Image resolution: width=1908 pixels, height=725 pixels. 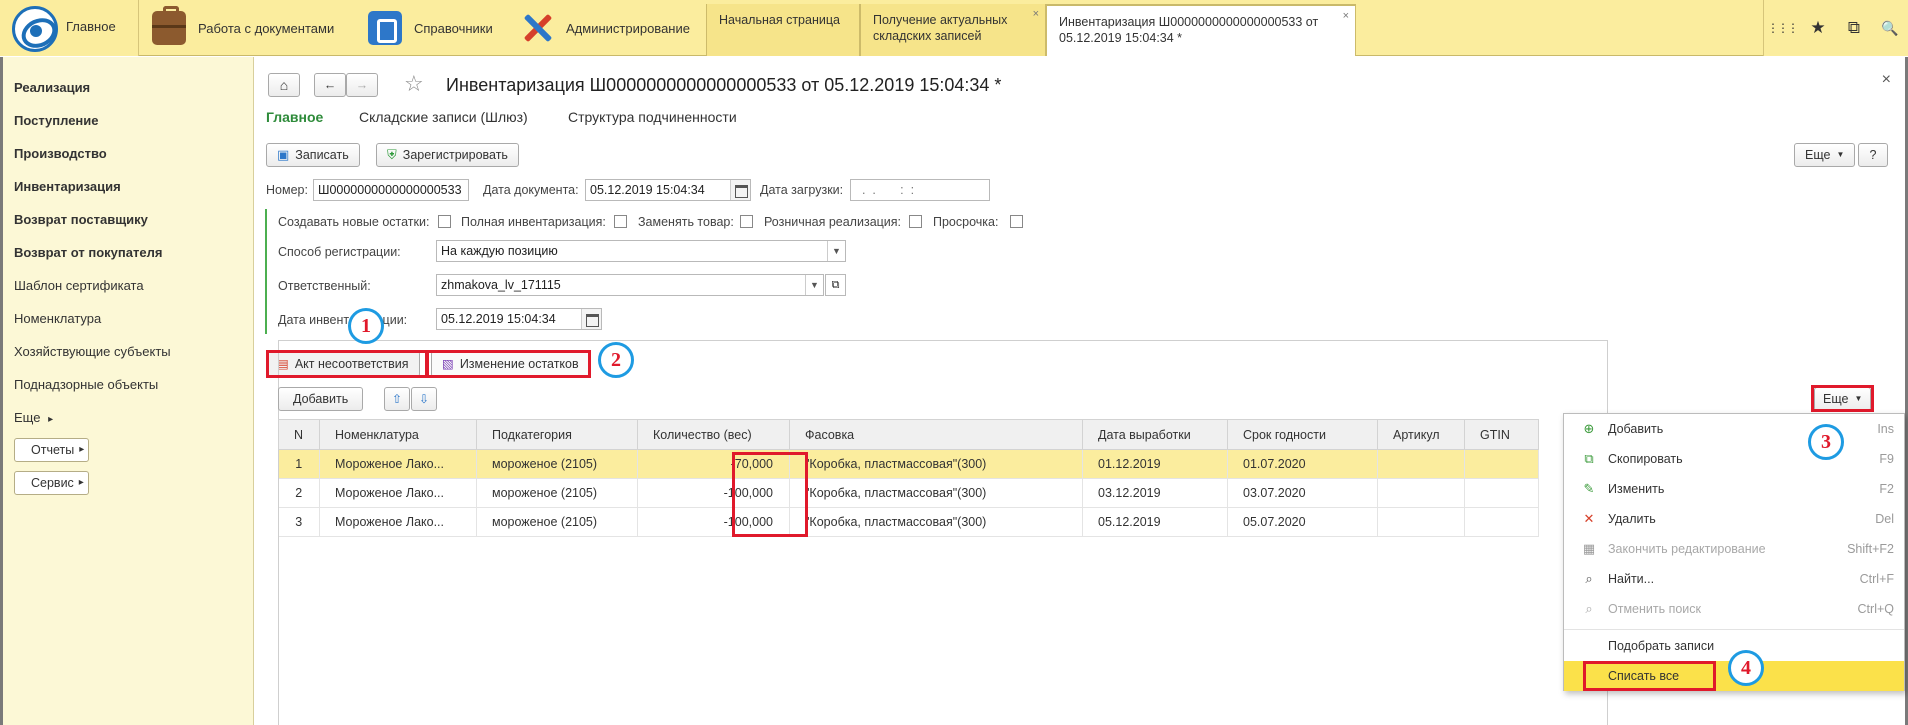 I want to click on move-down-icon: ⇩, so click(x=424, y=399).